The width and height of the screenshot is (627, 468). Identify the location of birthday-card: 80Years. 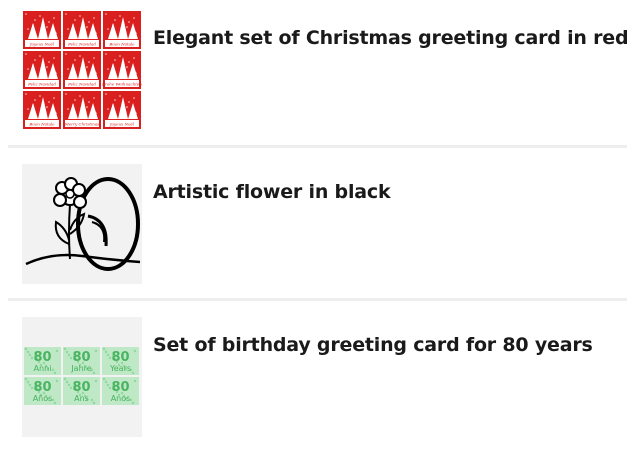
(120, 361).